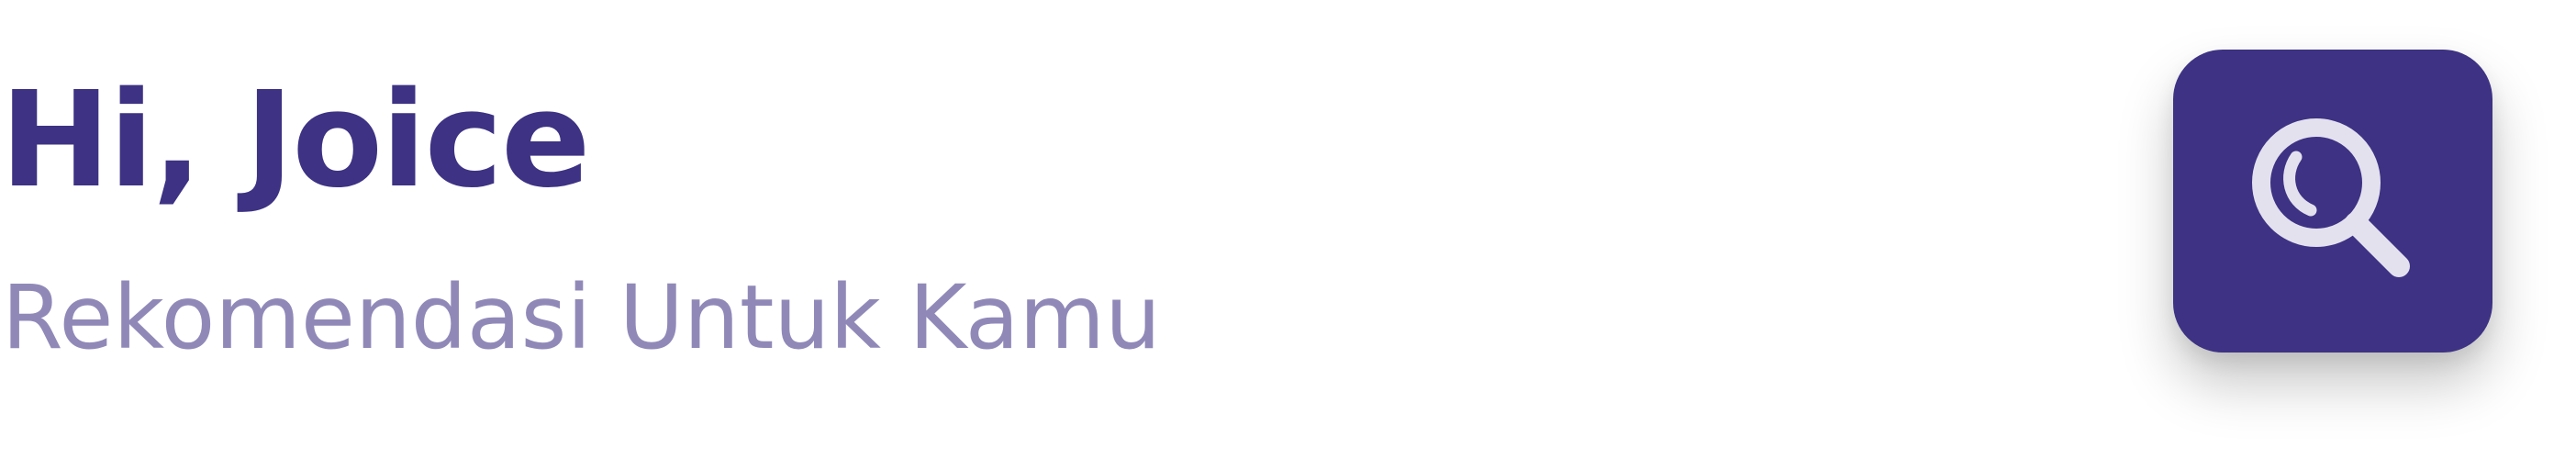 The image size is (2576, 470). Describe the element at coordinates (2331, 197) in the screenshot. I see `search-icon` at that location.